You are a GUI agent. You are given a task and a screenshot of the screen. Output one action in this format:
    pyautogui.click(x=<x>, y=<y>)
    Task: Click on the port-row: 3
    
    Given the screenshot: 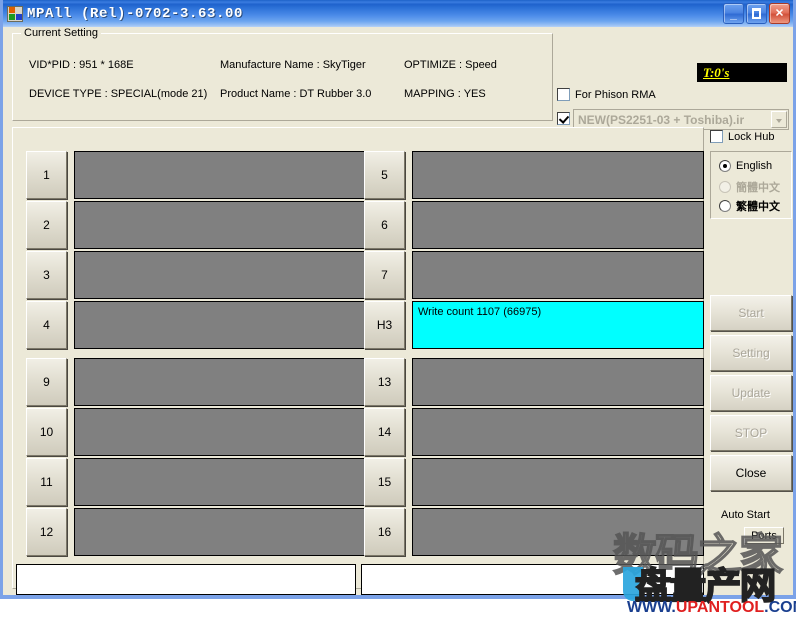 What is the action you would take?
    pyautogui.click(x=196, y=275)
    